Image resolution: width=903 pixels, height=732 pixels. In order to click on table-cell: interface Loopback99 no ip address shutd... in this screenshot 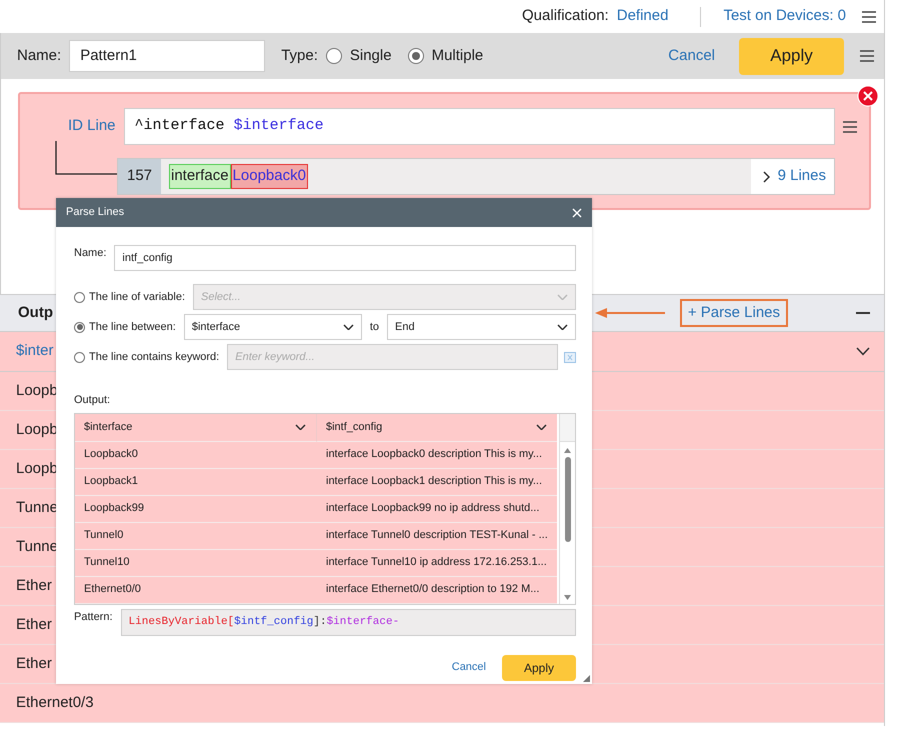, I will do `click(437, 509)`.